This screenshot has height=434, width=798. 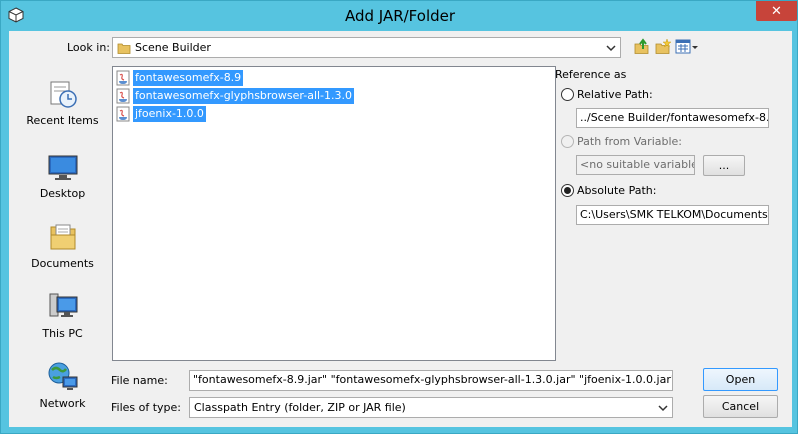 I want to click on window-title: Add JAR/Folder, so click(x=400, y=16).